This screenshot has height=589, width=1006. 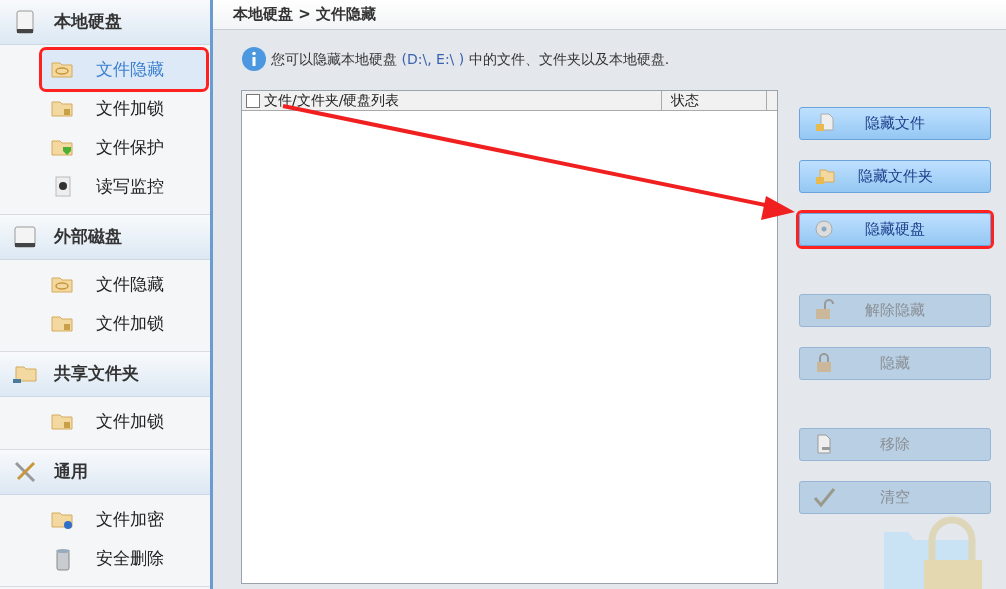 What do you see at coordinates (895, 123) in the screenshot?
I see `action-button: 隐藏文件` at bounding box center [895, 123].